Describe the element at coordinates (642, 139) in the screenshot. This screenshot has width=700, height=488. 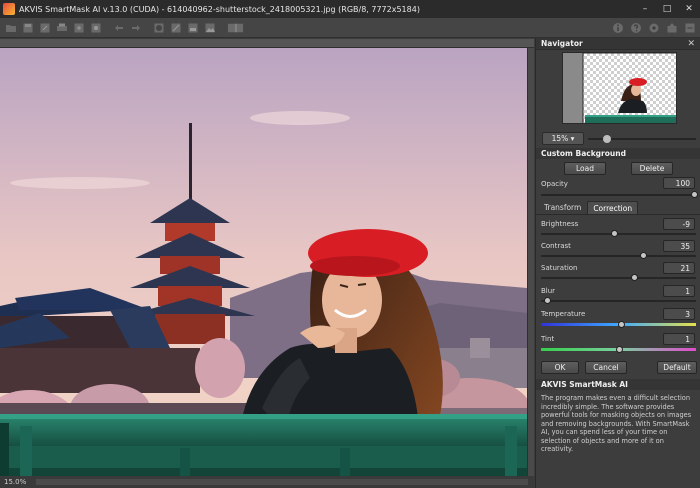
I see `zoom-slider` at that location.